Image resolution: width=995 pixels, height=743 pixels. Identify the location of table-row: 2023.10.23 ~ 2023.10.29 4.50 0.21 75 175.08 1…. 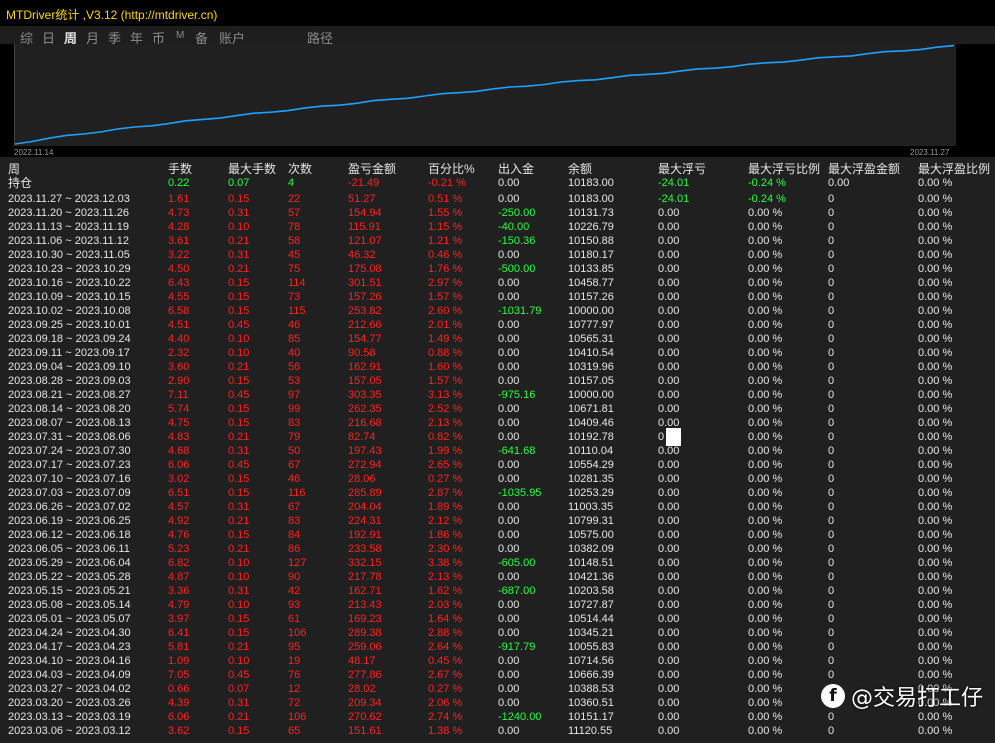
(497, 269).